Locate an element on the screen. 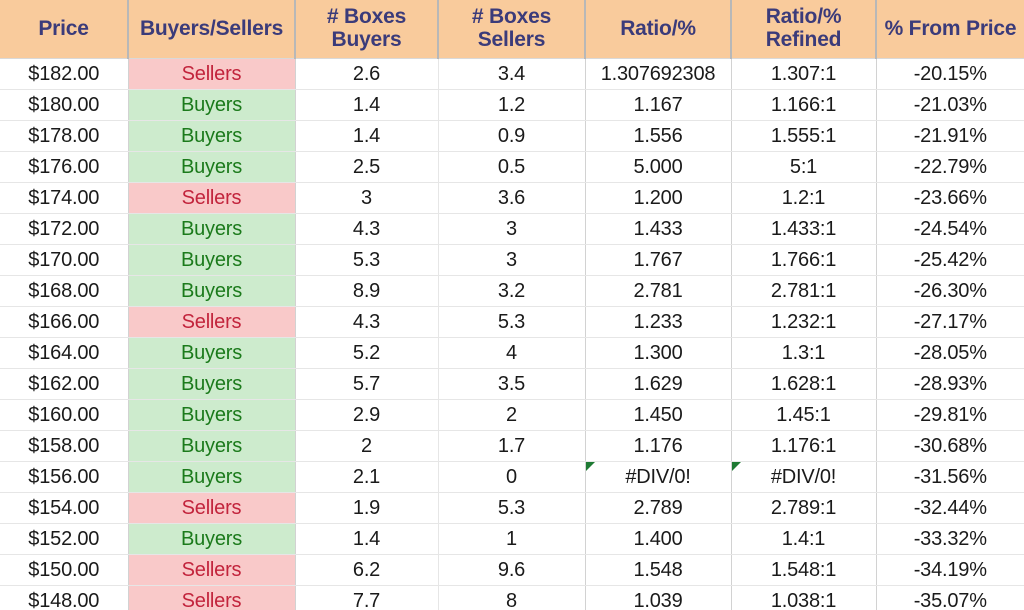 Image resolution: width=1024 pixels, height=610 pixels. cell-boxes-sellers: 9.6 is located at coordinates (512, 570).